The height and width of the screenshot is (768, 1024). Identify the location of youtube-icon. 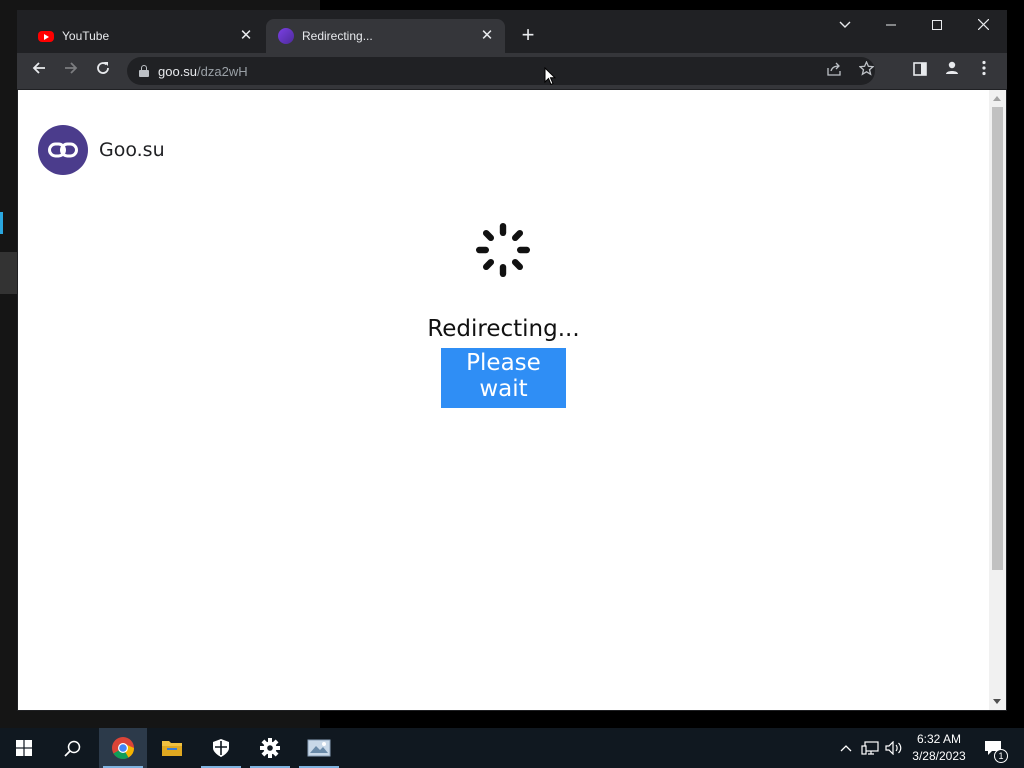
(46, 36).